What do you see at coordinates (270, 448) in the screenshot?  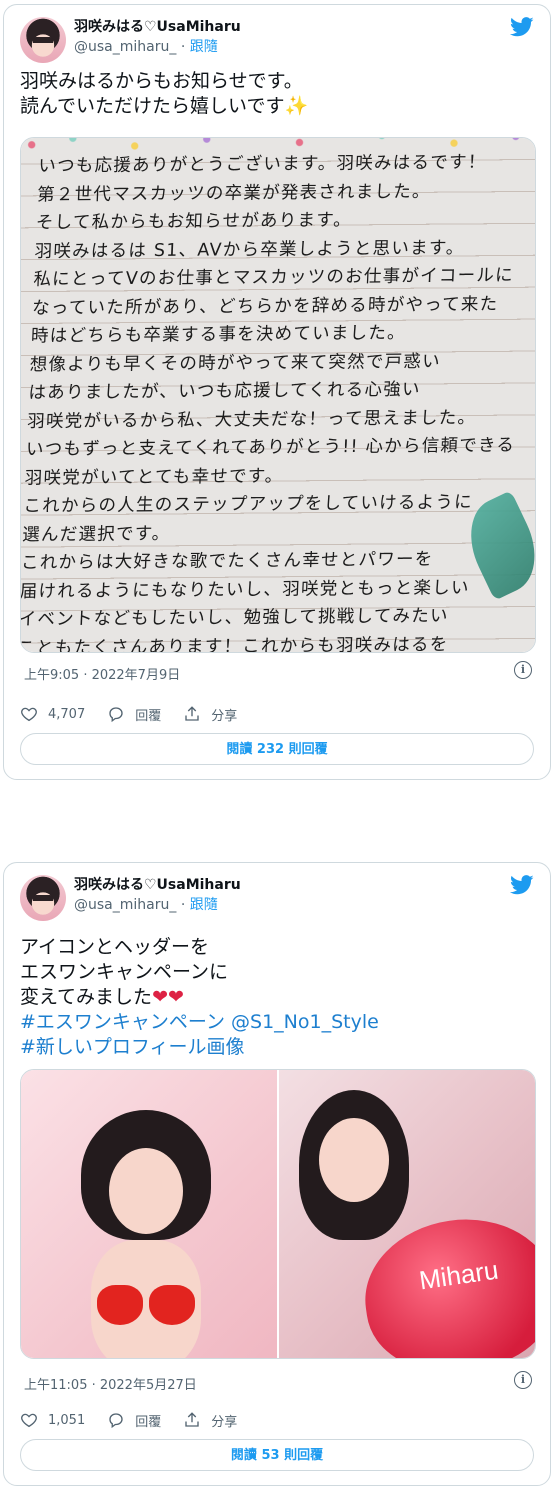 I see `letter-line: いつもずっと支えてくれてありがとう!! 心から信頼できる` at bounding box center [270, 448].